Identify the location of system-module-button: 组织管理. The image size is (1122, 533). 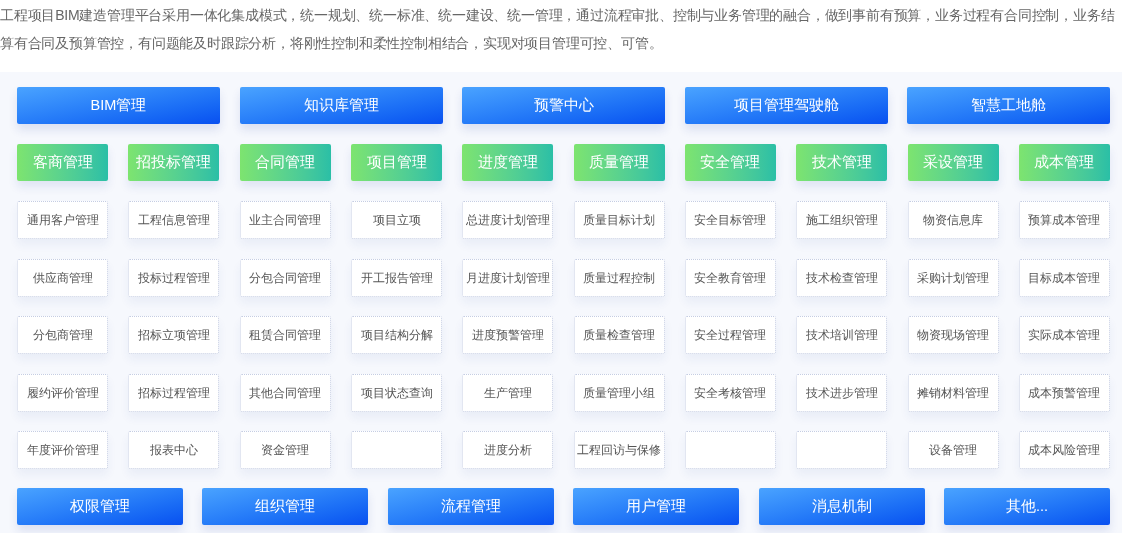
(285, 506).